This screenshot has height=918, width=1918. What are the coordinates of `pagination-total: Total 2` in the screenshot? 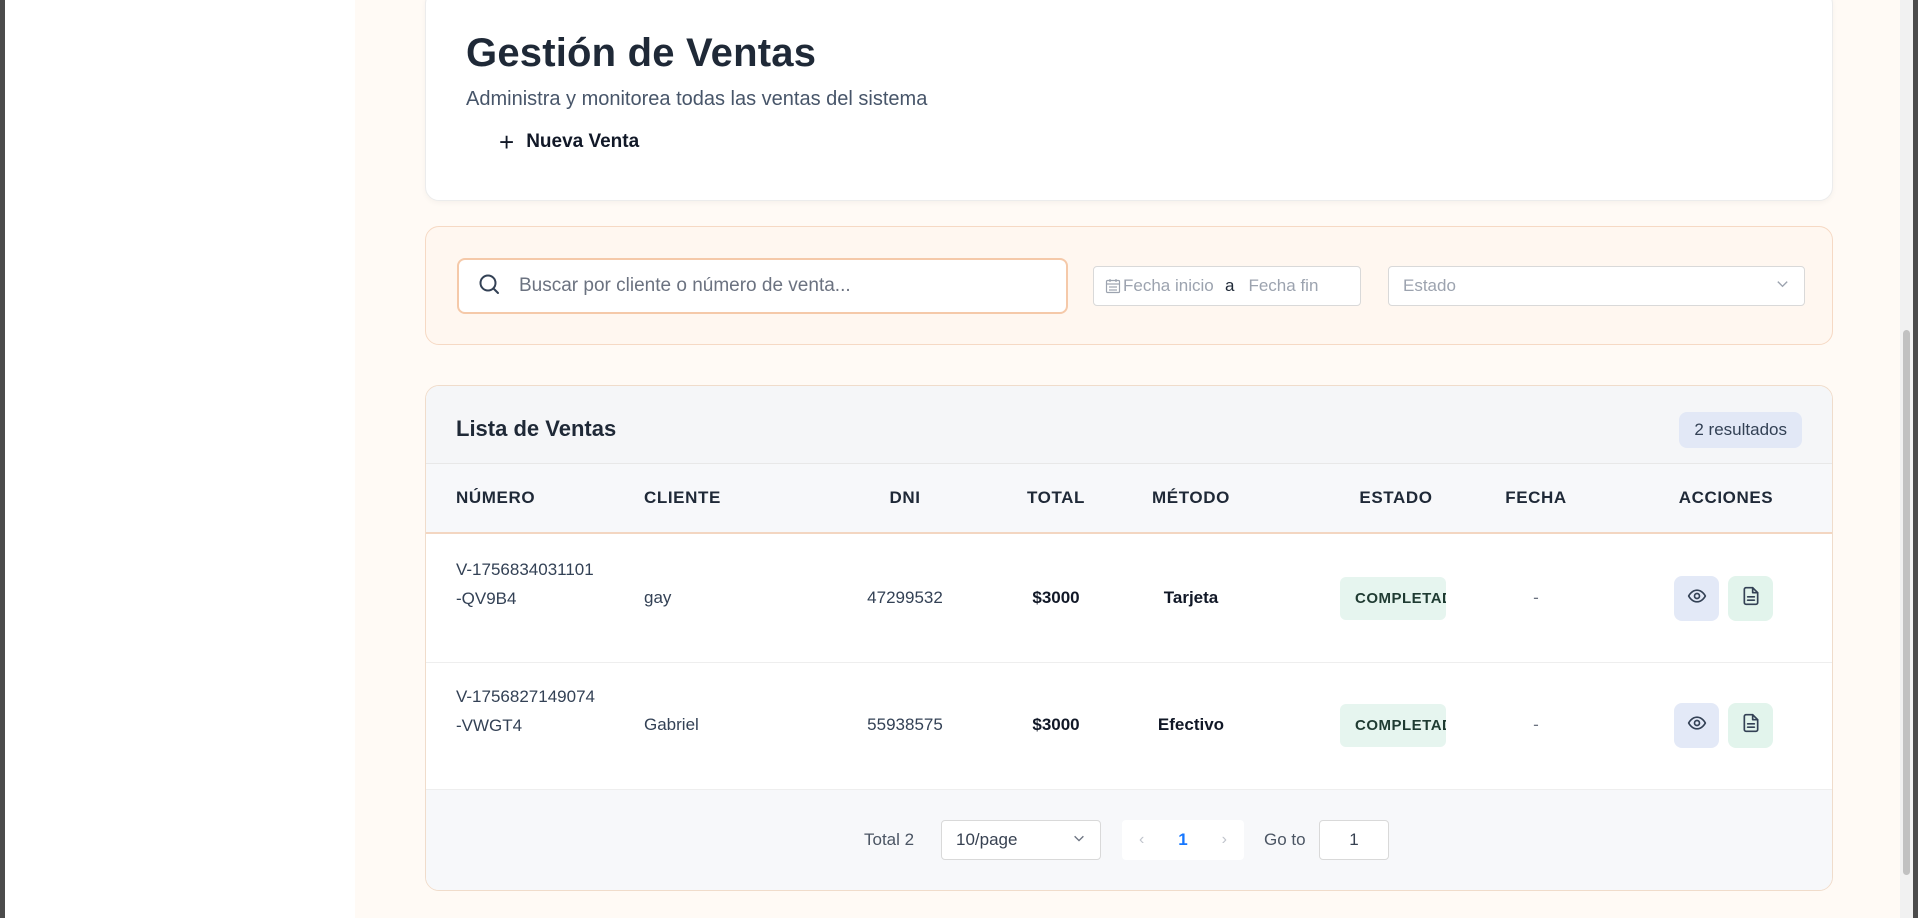 It's located at (889, 839).